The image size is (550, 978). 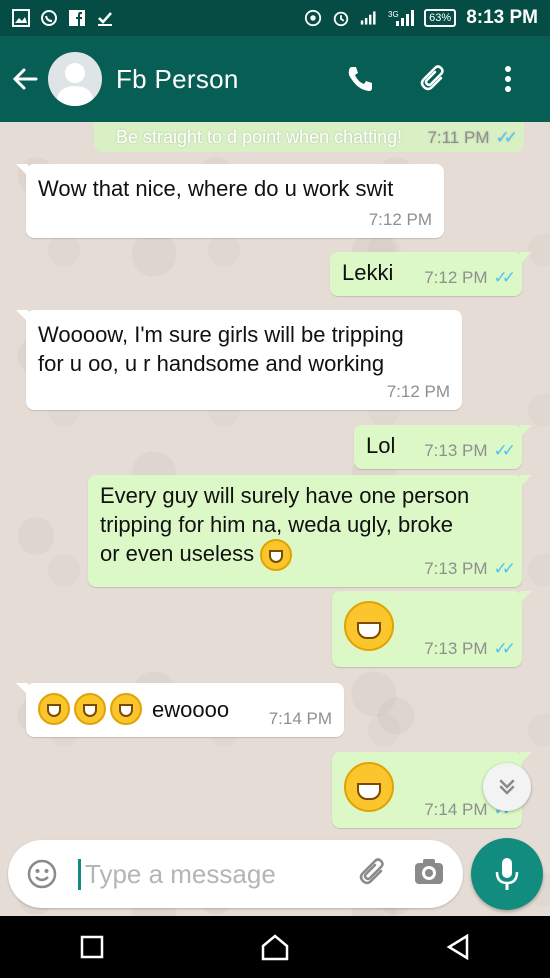 What do you see at coordinates (401, 18) in the screenshot?
I see `signal-3g-icon: 3G` at bounding box center [401, 18].